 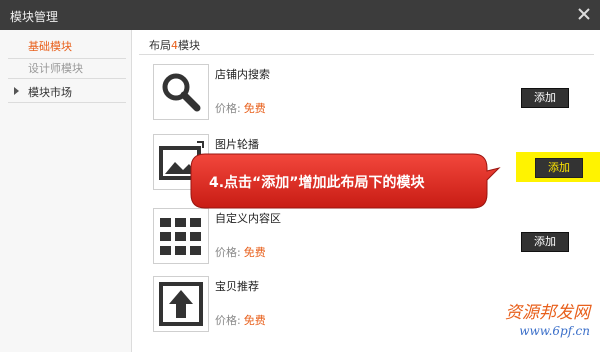 I want to click on watermark-main: 资源邦发网, so click(x=547, y=313).